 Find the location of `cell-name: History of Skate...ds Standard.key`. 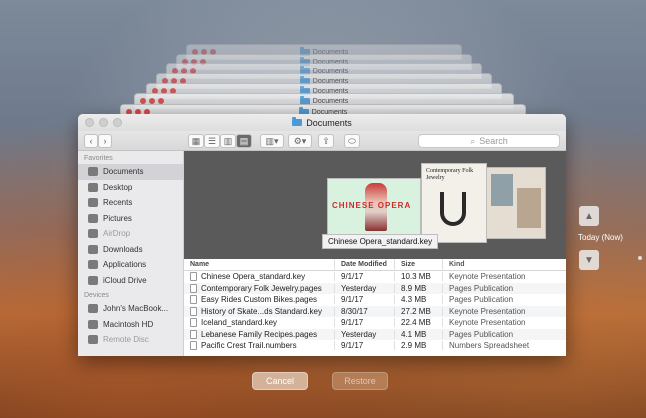

cell-name: History of Skate...ds Standard.key is located at coordinates (259, 311).